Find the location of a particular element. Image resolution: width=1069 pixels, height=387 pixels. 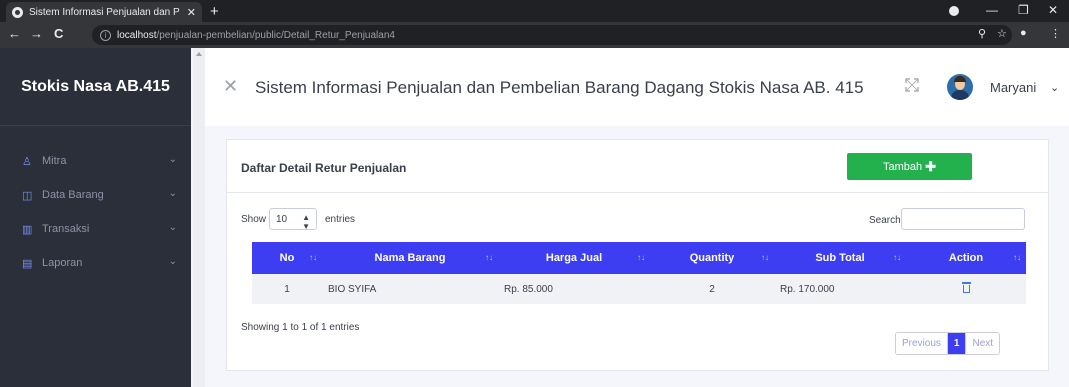

show-label: Show is located at coordinates (254, 219).